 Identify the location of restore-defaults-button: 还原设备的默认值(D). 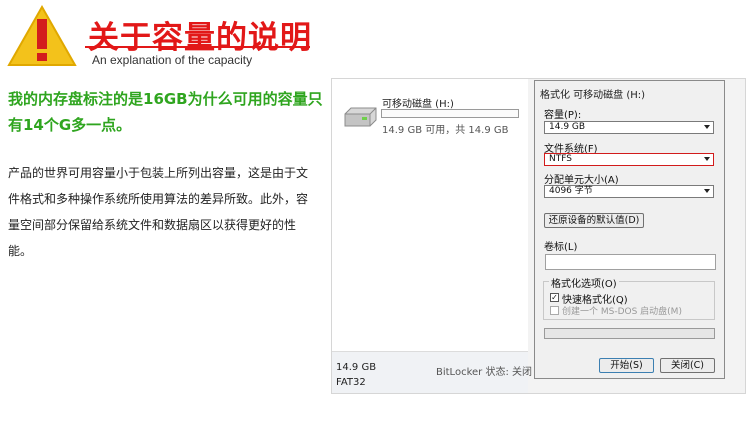
(594, 220).